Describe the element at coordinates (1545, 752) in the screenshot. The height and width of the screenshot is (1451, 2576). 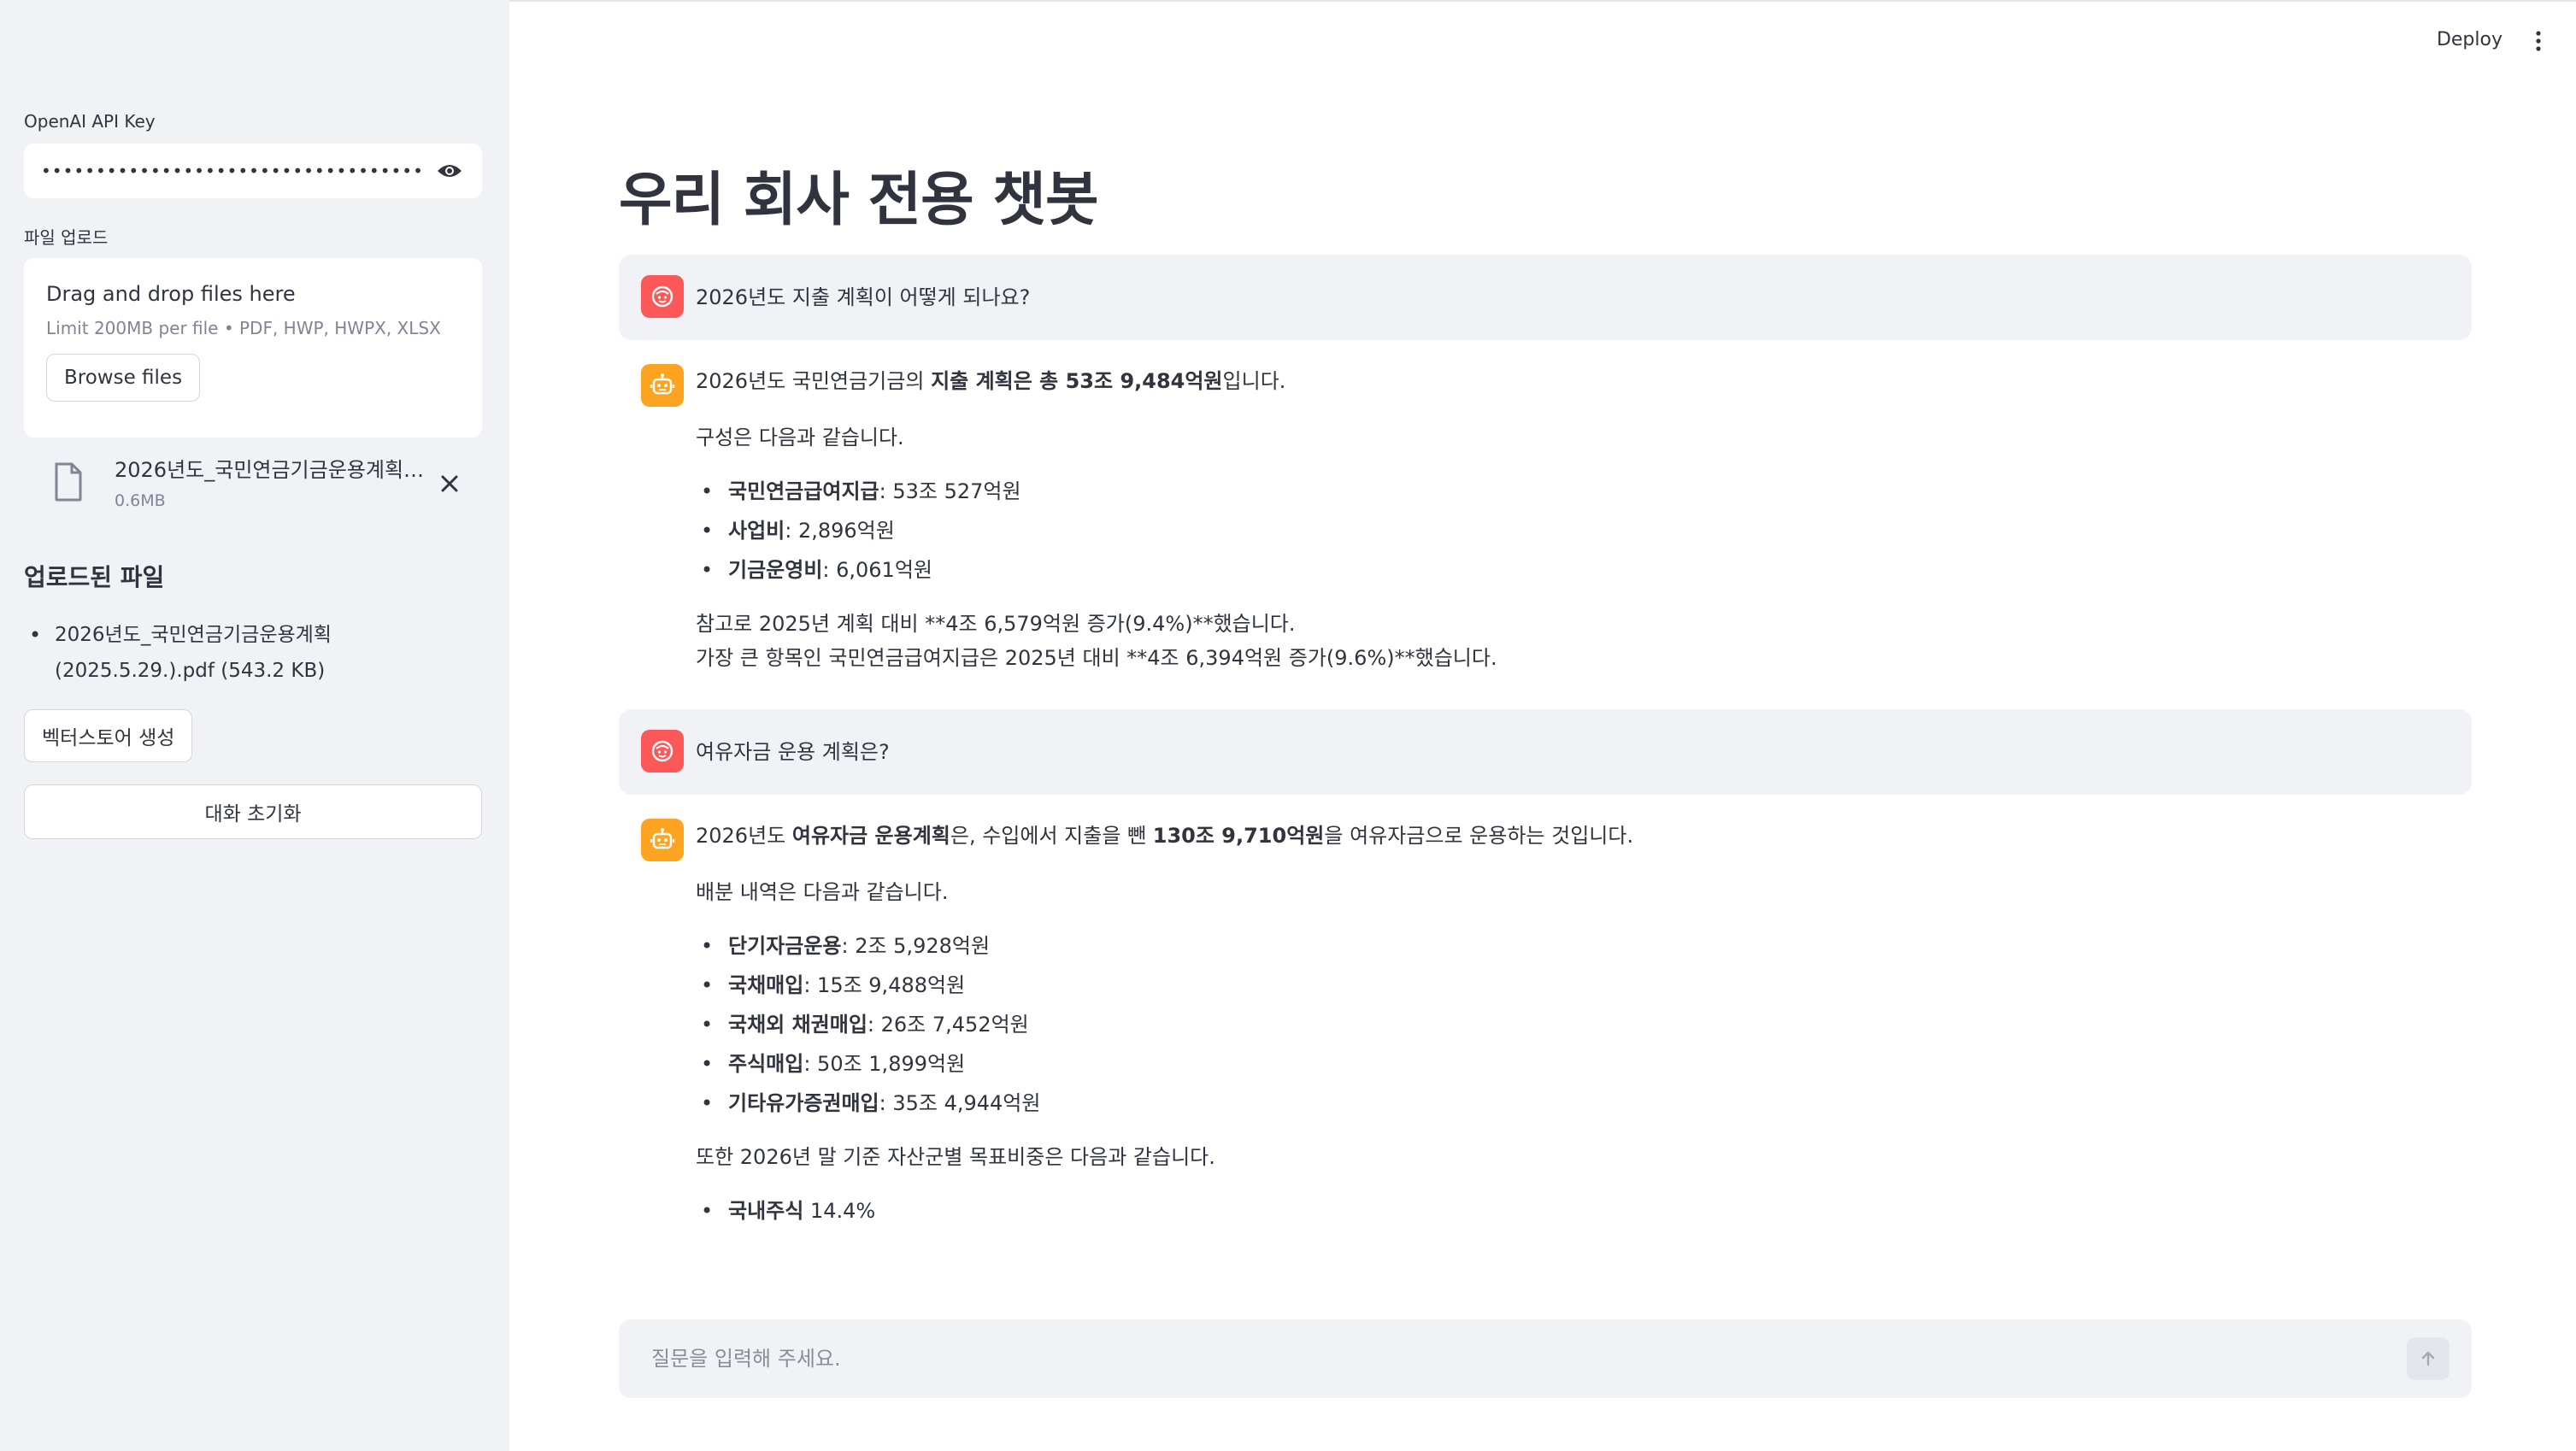
I see `user-message: 여유자금 운용 계획은?` at that location.